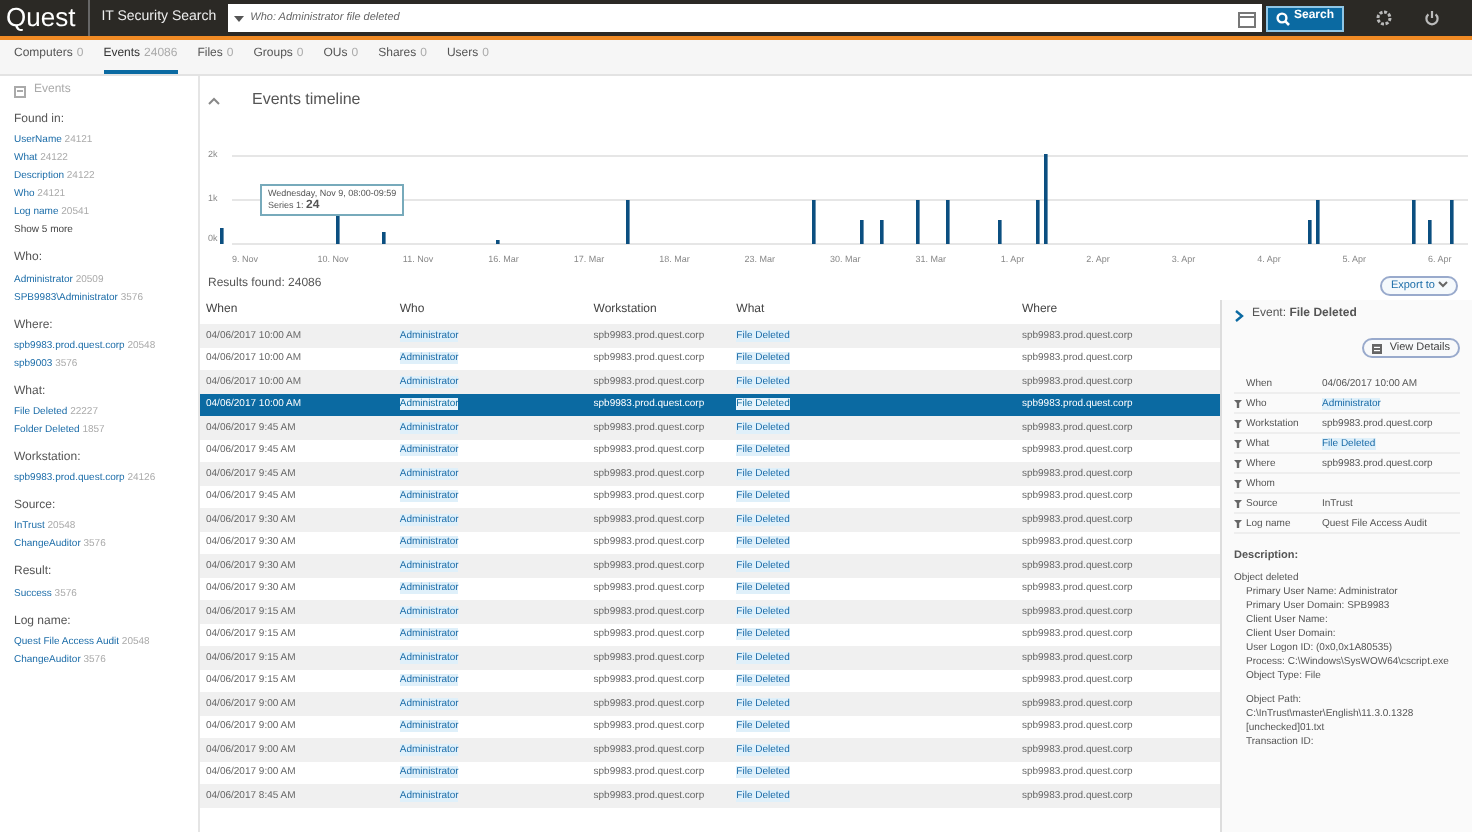  I want to click on timeline-title: Events timeline, so click(306, 100).